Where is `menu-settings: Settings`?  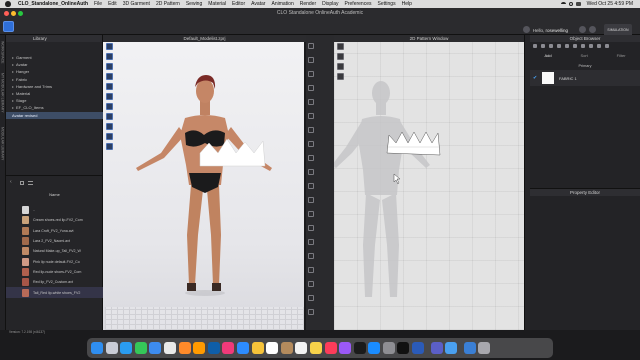
menu-settings: Settings is located at coordinates (387, 4).